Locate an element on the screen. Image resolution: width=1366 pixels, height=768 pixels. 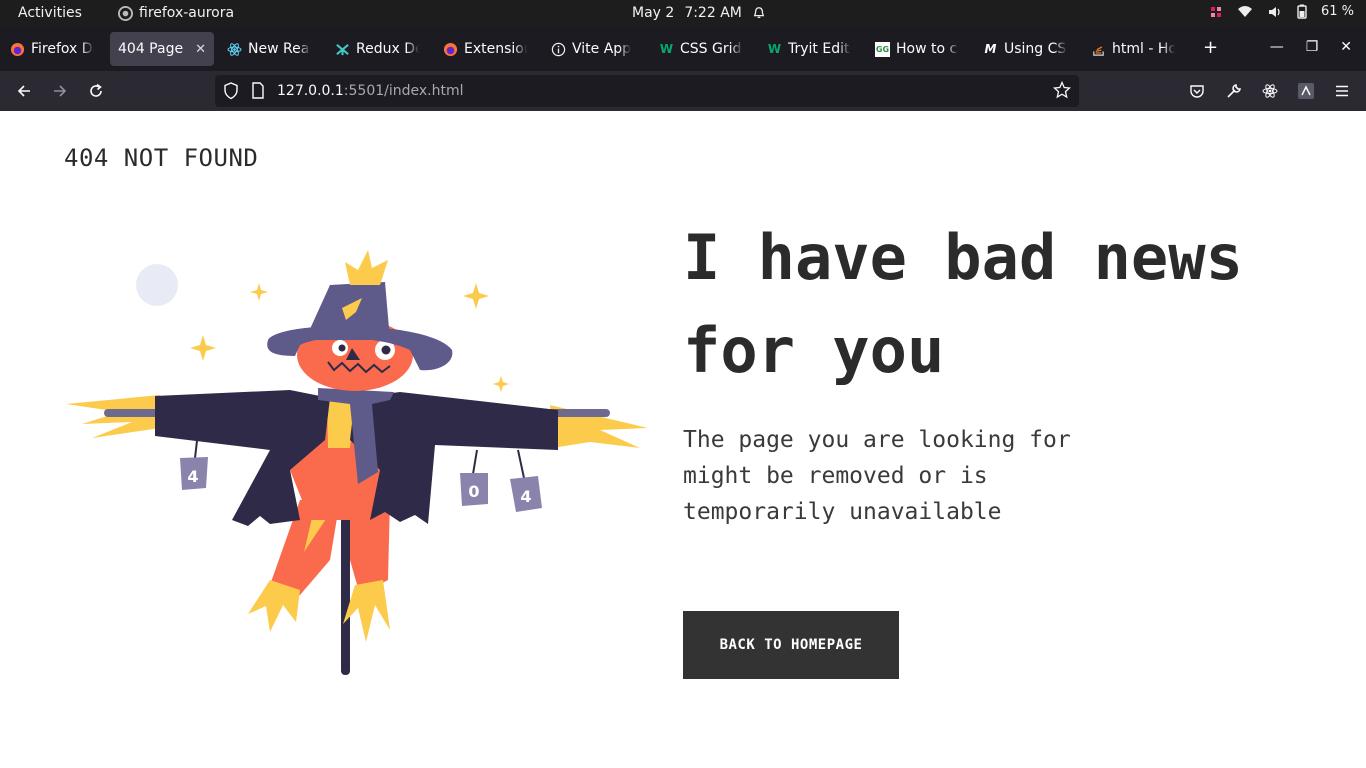
url-path: :5501/index.html is located at coordinates (403, 91).